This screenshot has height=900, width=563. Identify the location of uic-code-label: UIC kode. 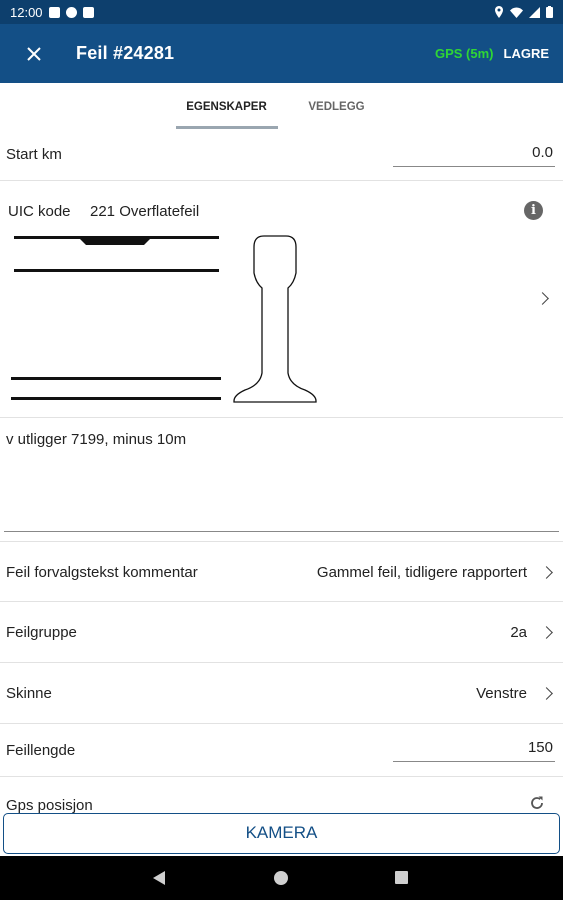
(39, 211).